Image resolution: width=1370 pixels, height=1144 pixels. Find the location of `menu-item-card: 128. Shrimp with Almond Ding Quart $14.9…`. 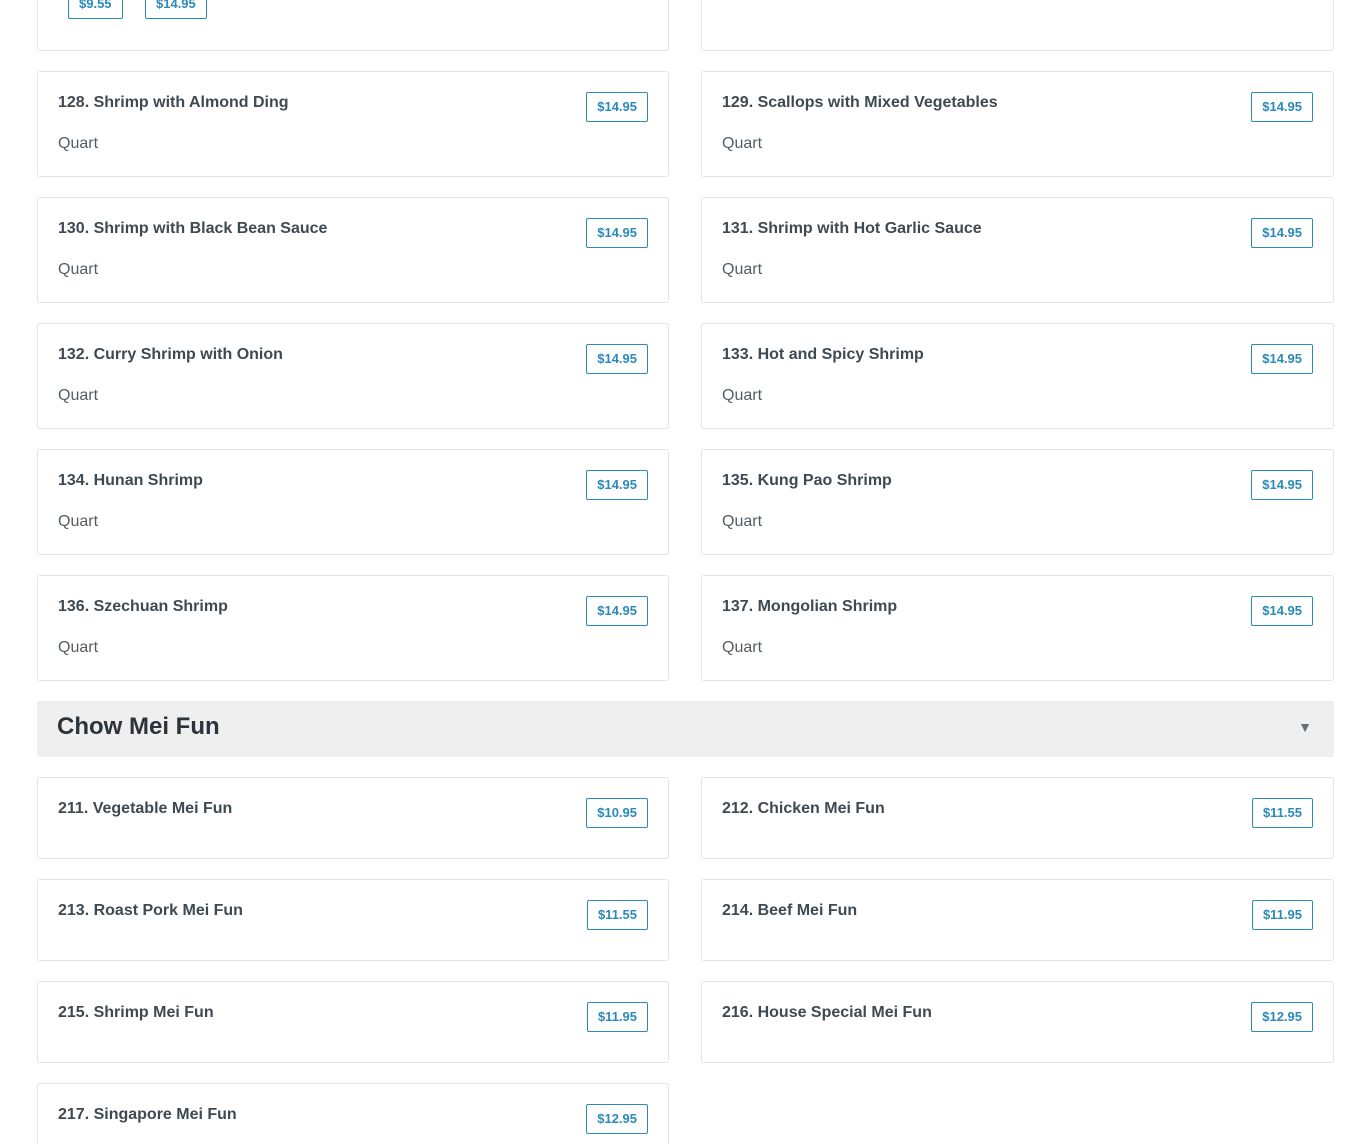

menu-item-card: 128. Shrimp with Almond Ding Quart $14.9… is located at coordinates (353, 124).